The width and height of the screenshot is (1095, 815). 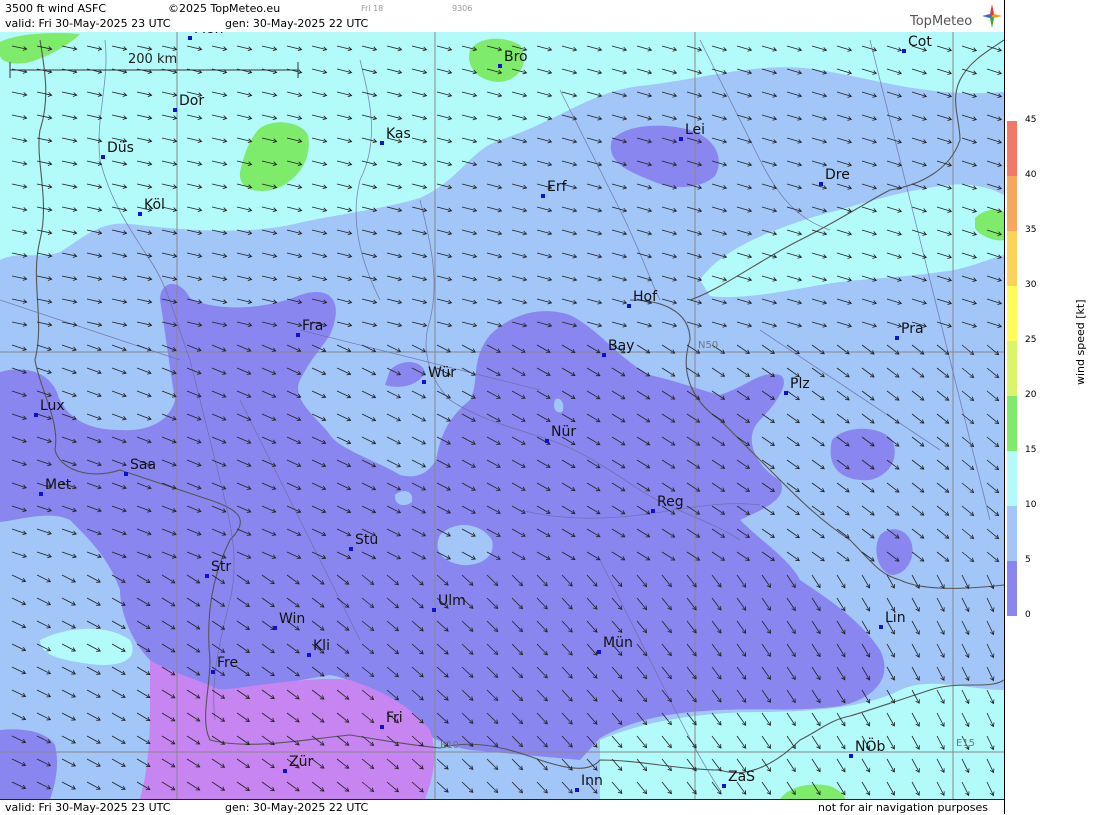 I want to click on city-label-cot: Cot, so click(x=920, y=42).